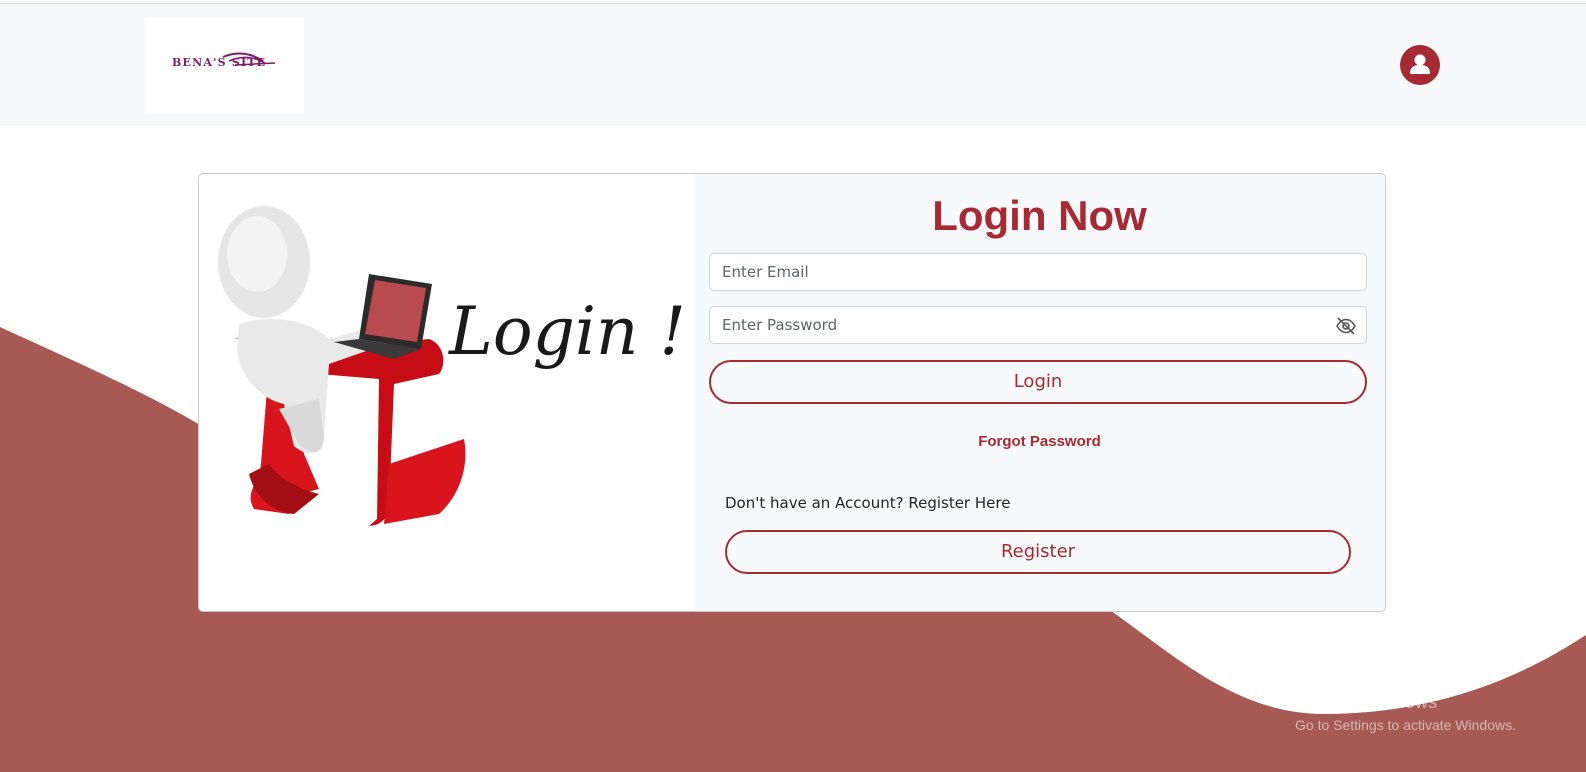 The width and height of the screenshot is (1586, 772). I want to click on illustration-caption: Login !, so click(567, 331).